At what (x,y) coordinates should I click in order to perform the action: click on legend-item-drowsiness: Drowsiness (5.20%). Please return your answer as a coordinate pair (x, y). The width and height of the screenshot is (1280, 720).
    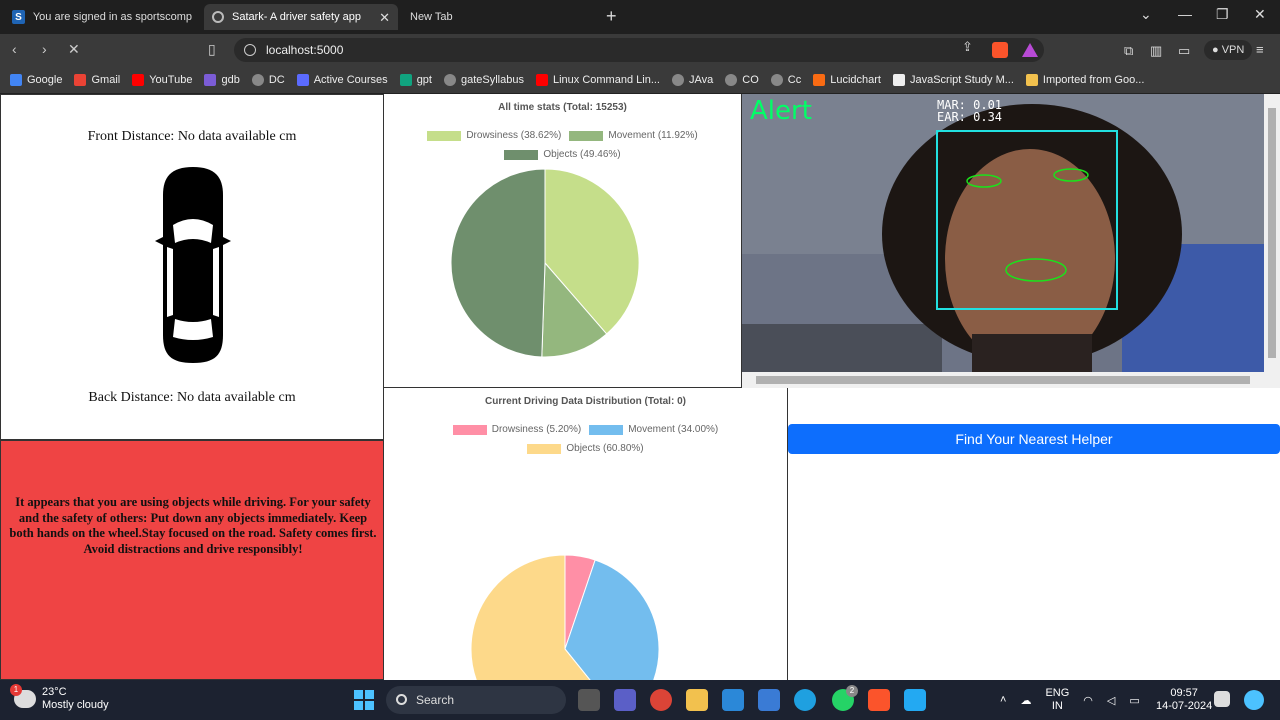
    Looking at the image, I should click on (516, 429).